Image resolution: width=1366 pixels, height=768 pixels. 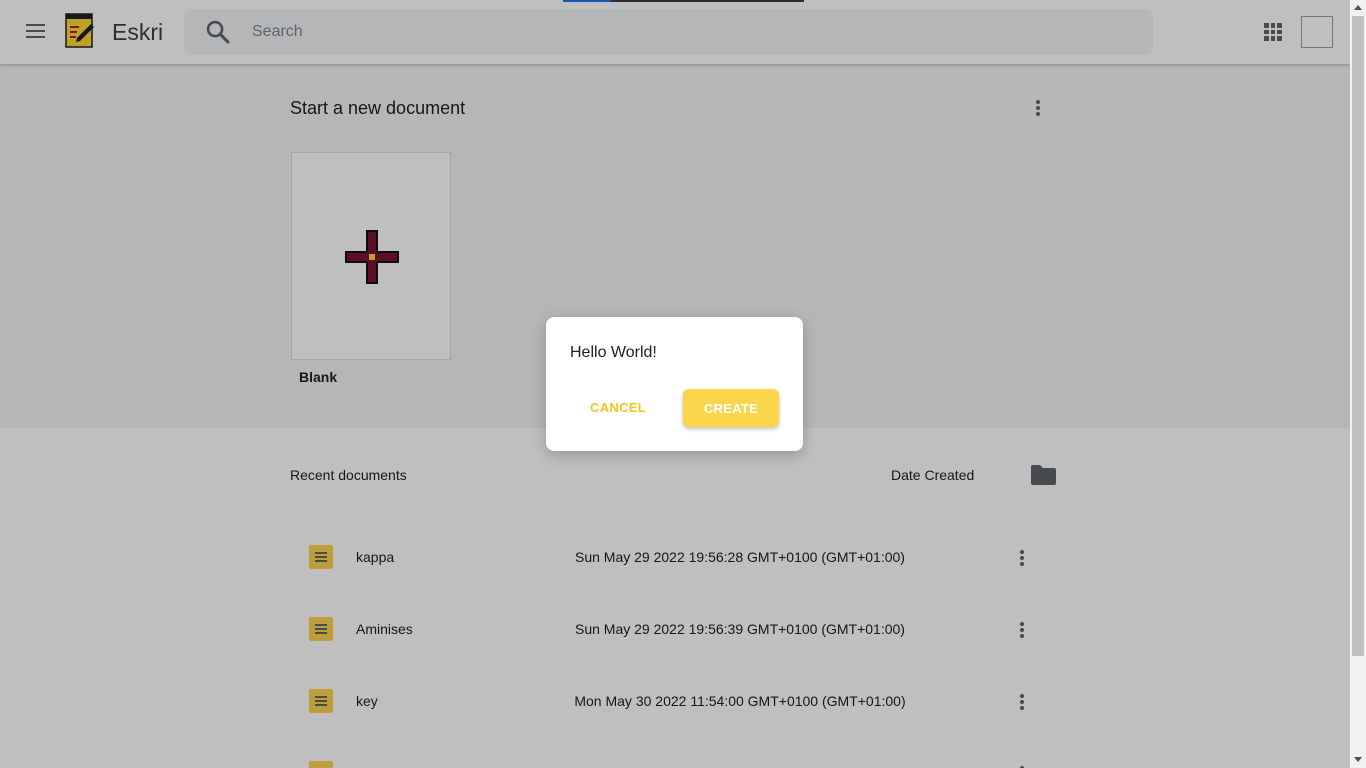 I want to click on scrollbar, so click(x=1358, y=384).